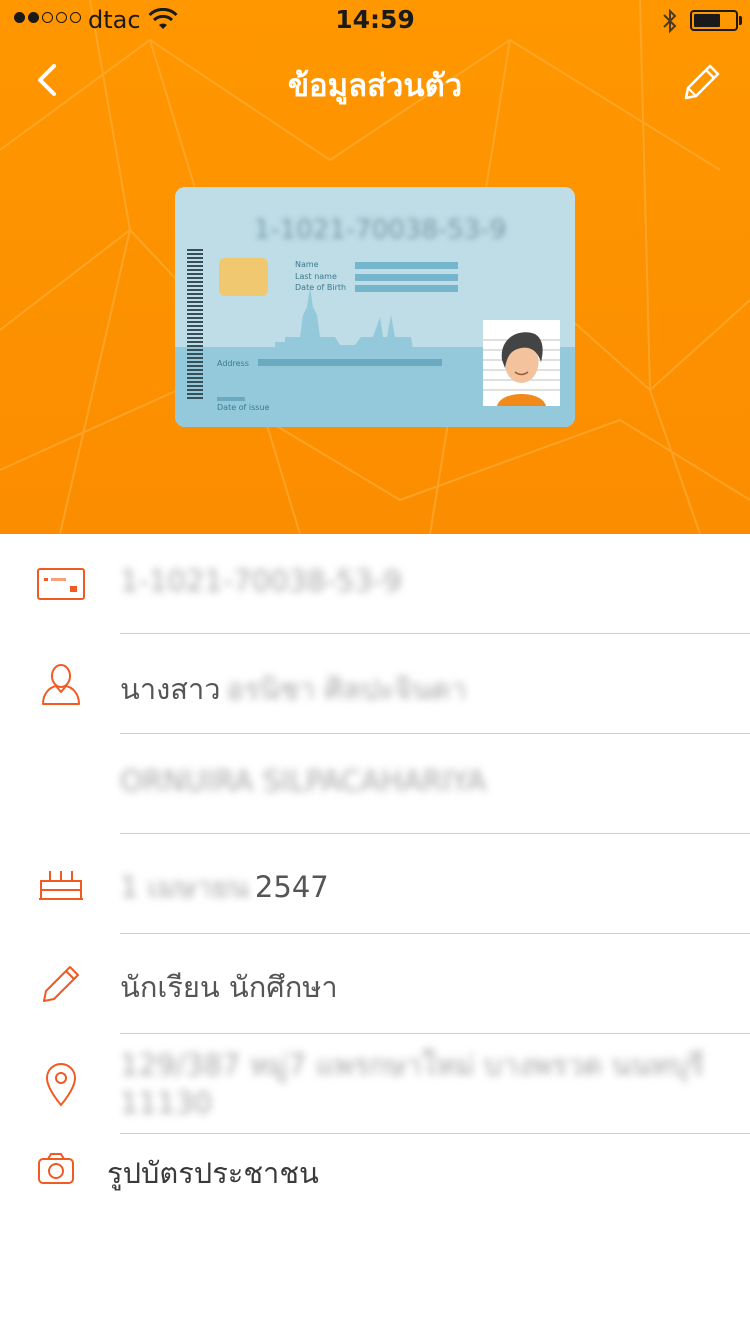  I want to click on card-address-label: Address, so click(233, 363).